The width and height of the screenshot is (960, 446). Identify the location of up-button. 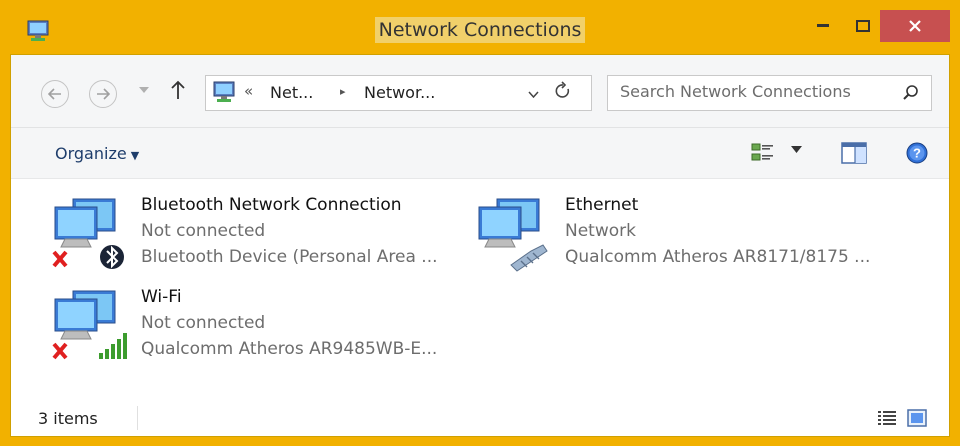
(178, 93).